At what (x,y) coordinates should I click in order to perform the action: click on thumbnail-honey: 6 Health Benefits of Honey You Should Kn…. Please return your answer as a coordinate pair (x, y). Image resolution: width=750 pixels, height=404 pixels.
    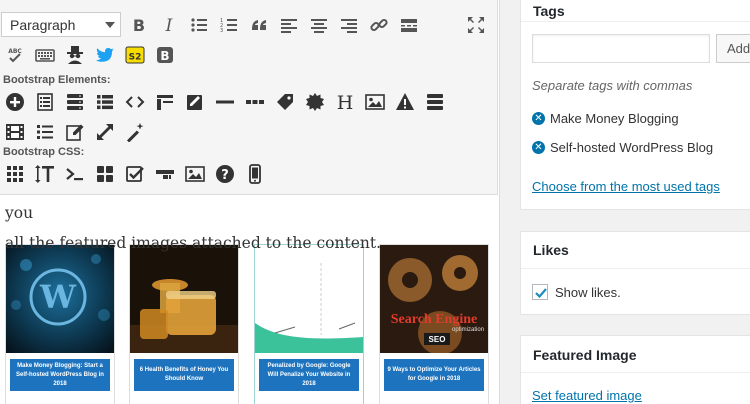
    Looking at the image, I should click on (184, 324).